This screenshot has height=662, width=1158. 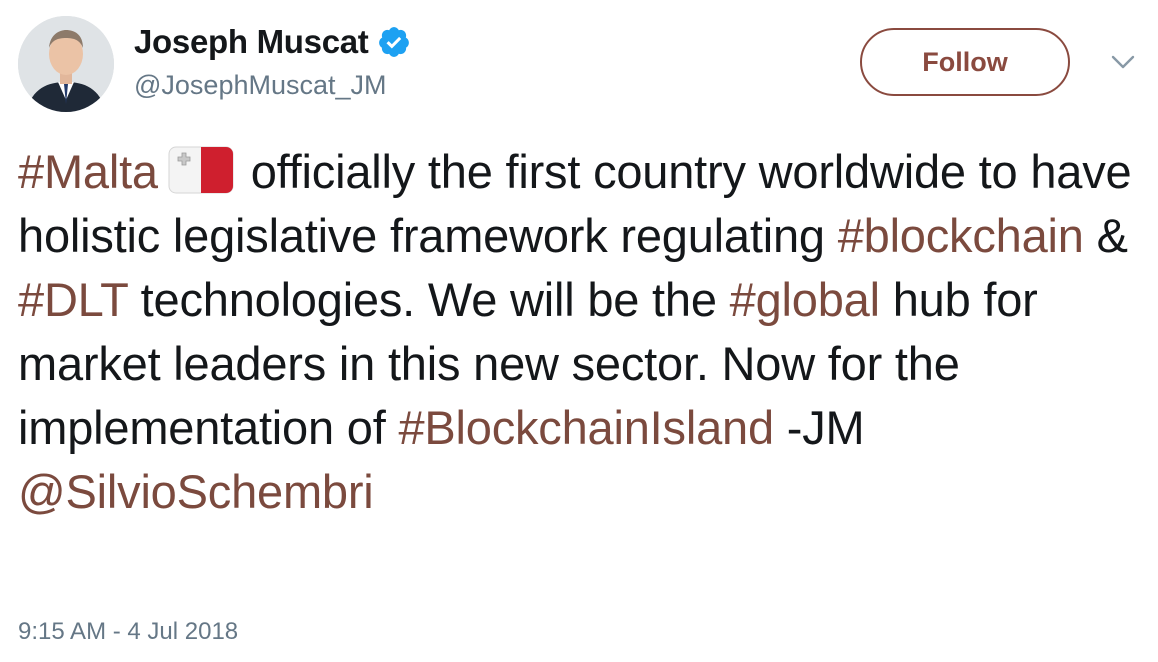 I want to click on tweet-text-segment: &, so click(x=1105, y=235).